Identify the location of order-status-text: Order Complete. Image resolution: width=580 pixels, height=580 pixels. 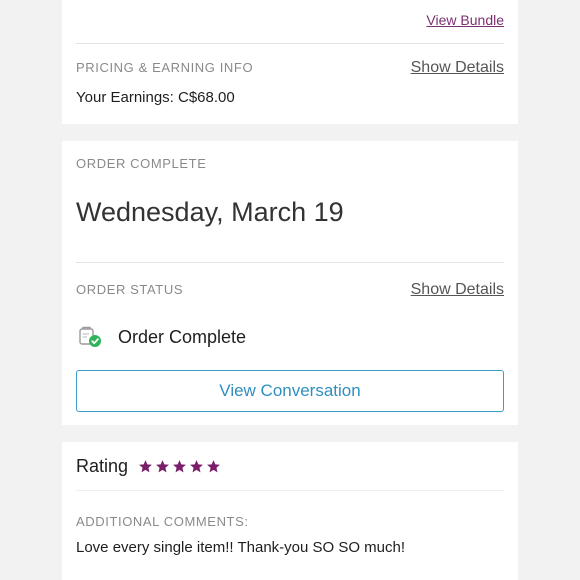
(182, 336).